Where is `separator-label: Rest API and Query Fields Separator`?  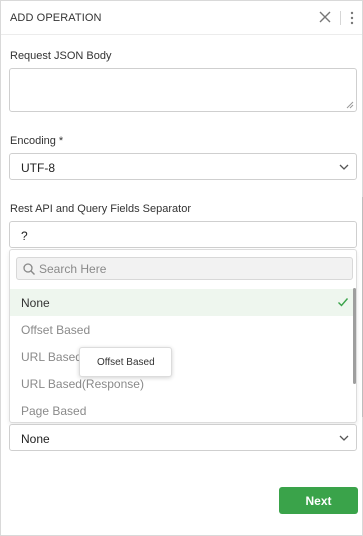
separator-label: Rest API and Query Fields Separator is located at coordinates (100, 209).